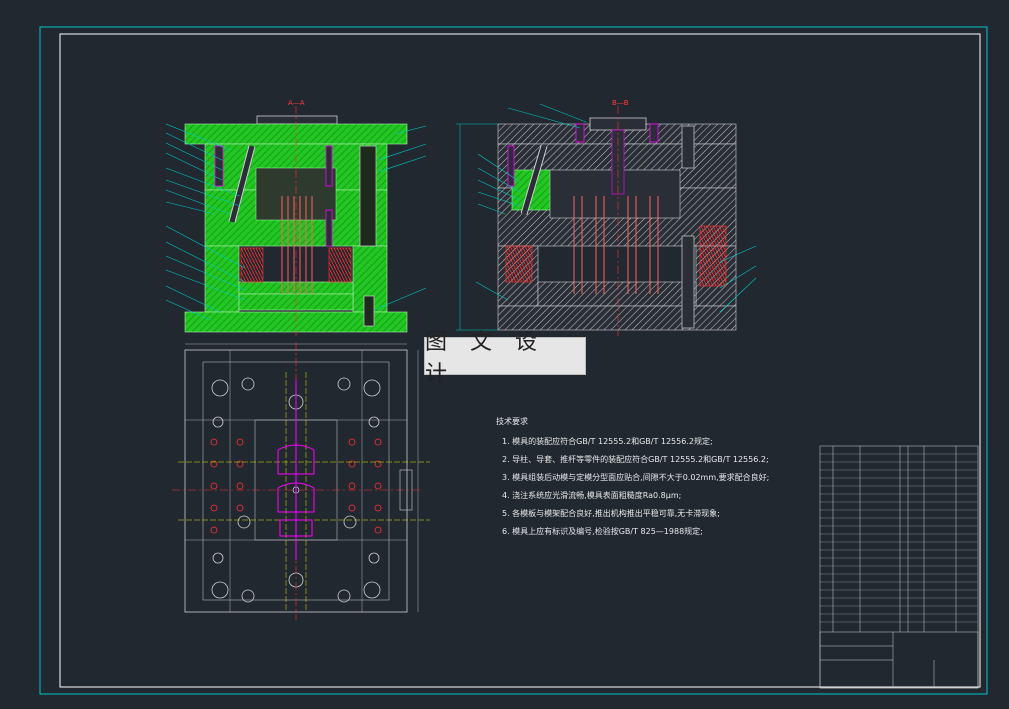  What do you see at coordinates (611, 513) in the screenshot?
I see `note-item-5: 5. 各模板与模架配合良好,推出机构推出平稳可靠,无卡滞现象;` at bounding box center [611, 513].